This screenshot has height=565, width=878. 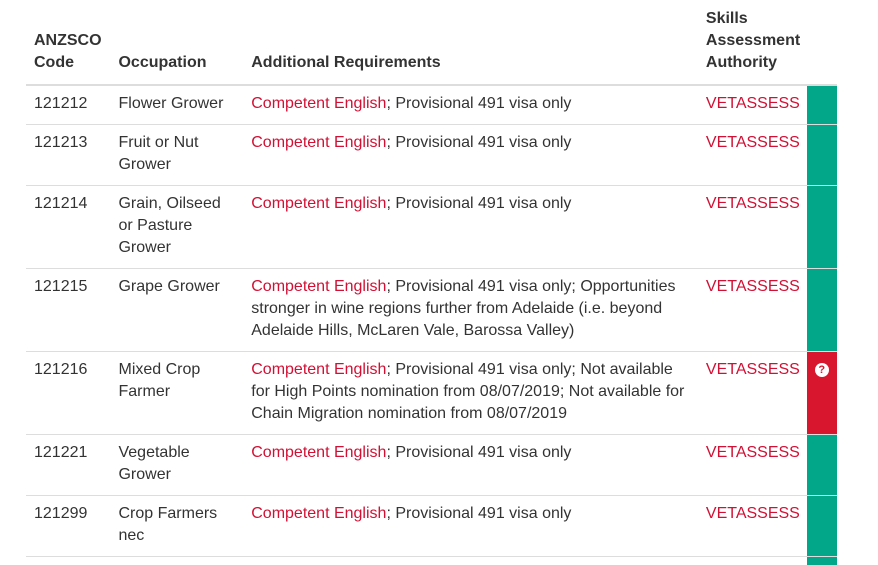 What do you see at coordinates (470, 42) in the screenshot?
I see `header-additional-requirements: Additional Requirements` at bounding box center [470, 42].